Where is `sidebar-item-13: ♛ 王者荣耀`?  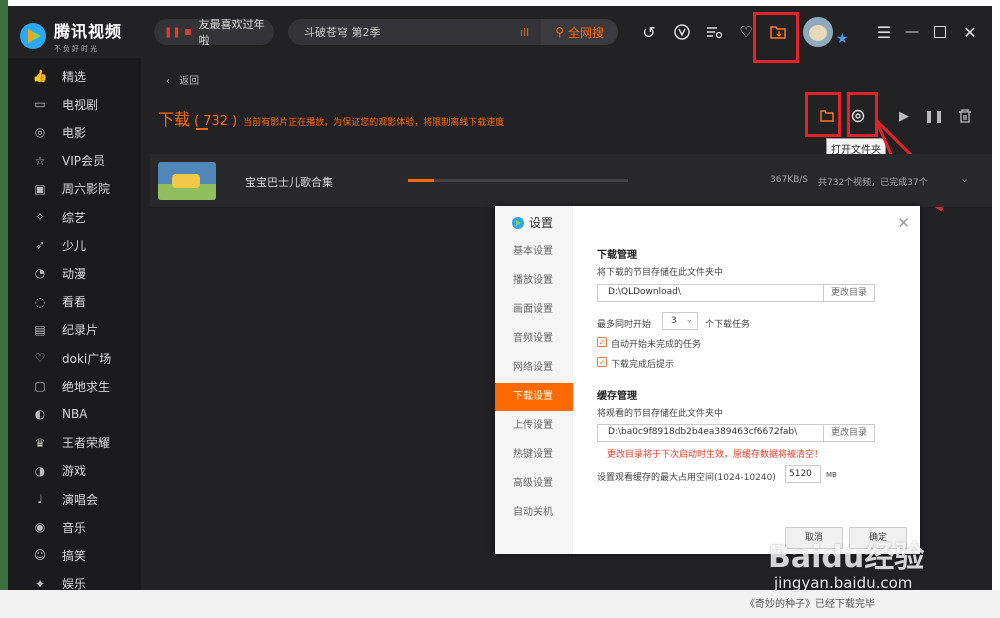
sidebar-item-13: ♛ 王者荣耀 is located at coordinates (74, 443).